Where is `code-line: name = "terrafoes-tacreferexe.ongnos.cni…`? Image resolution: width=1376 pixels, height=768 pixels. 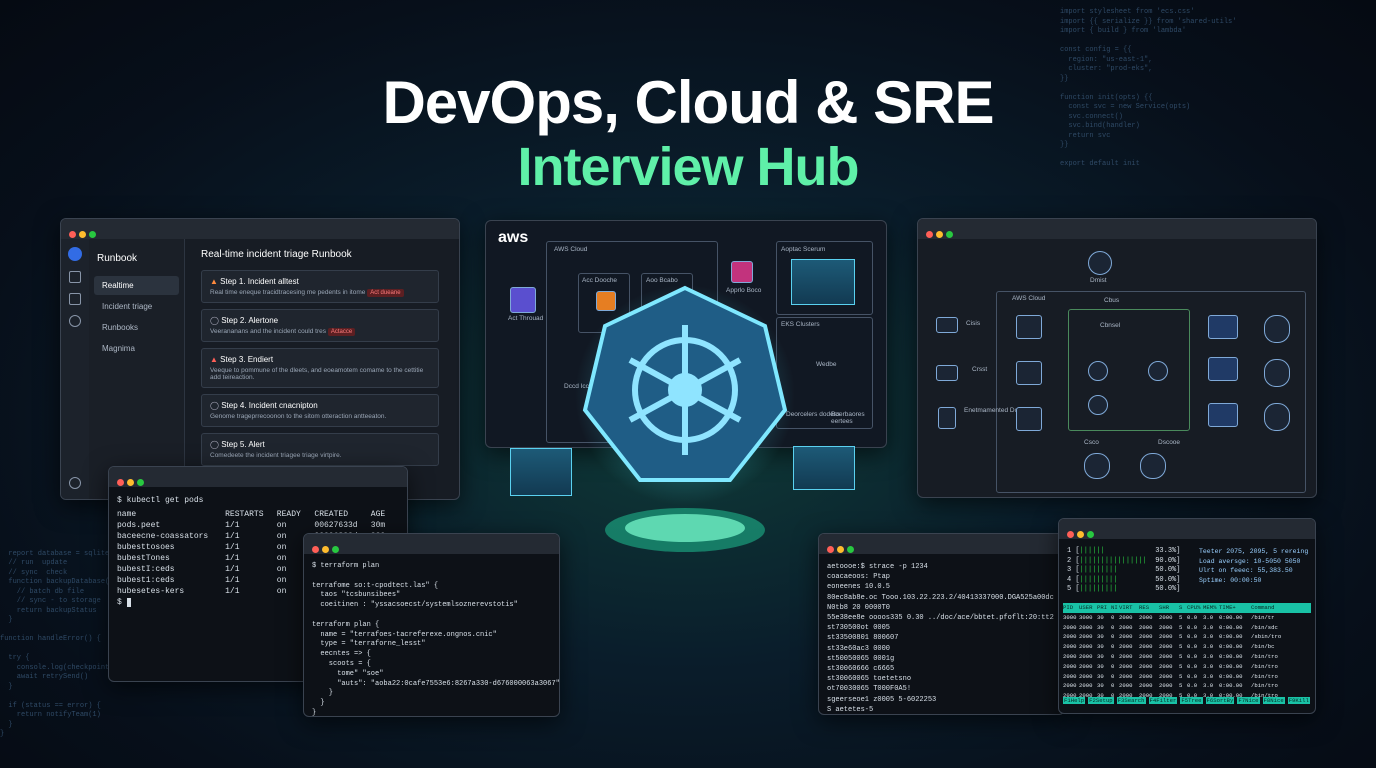
code-line: name = "terrafoes-tacreferexe.ongnos.cni… is located at coordinates (404, 634).